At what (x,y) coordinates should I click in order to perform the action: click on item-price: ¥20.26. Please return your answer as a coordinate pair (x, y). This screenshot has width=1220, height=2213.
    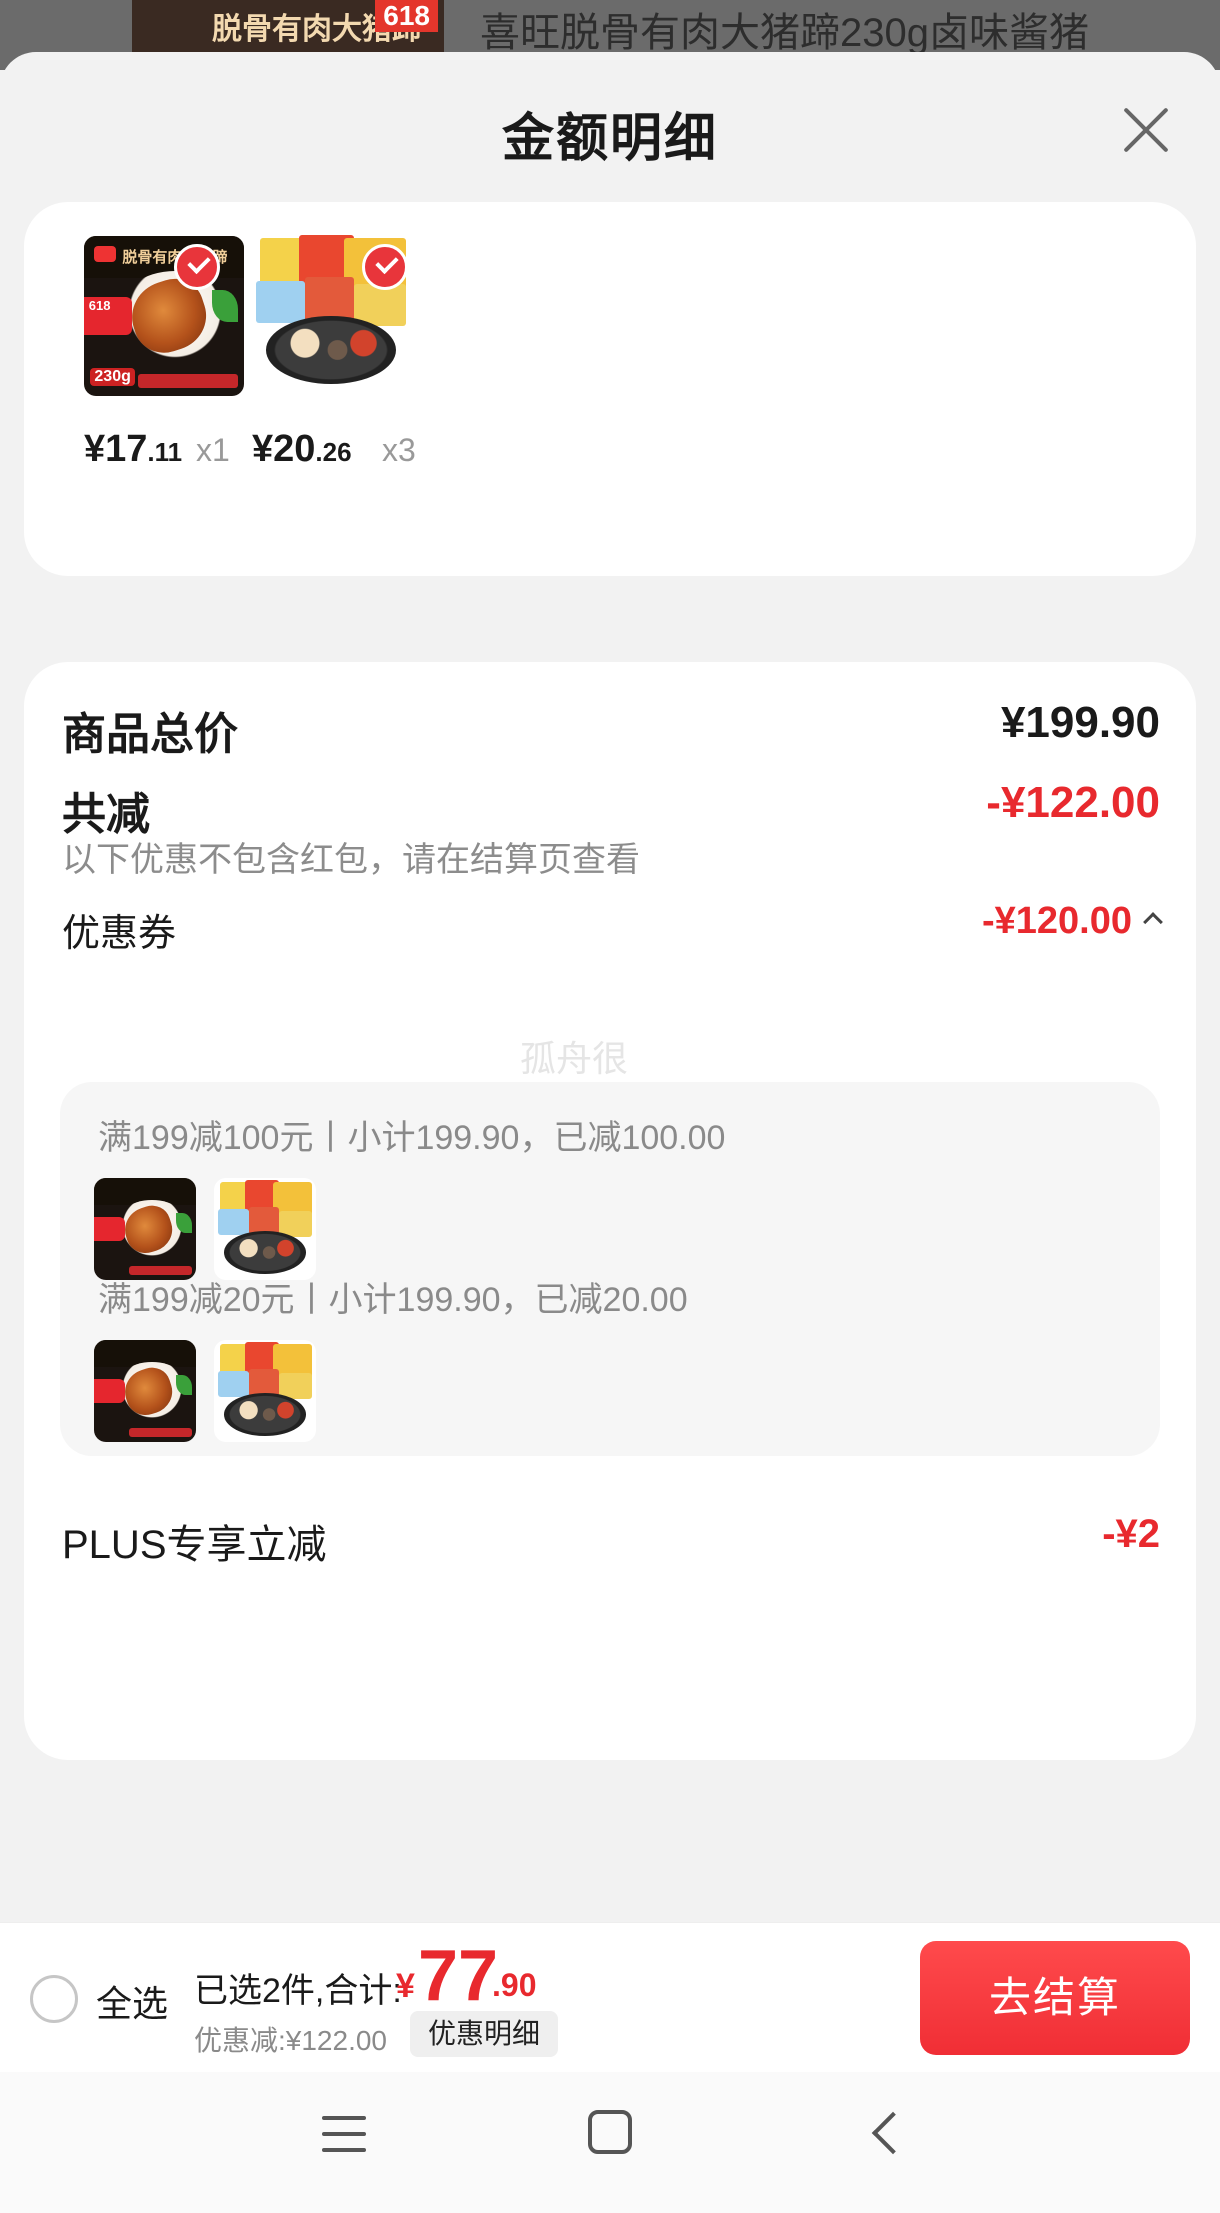
    Looking at the image, I should click on (302, 449).